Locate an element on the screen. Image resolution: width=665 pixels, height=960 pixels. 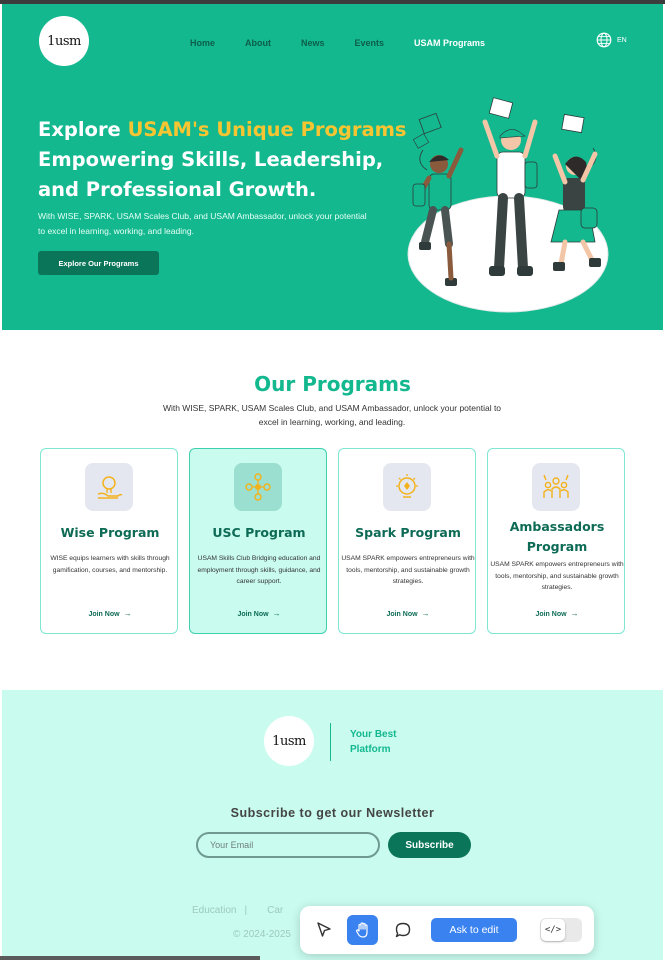
program-card-title: Spark Program is located at coordinates (408, 532).